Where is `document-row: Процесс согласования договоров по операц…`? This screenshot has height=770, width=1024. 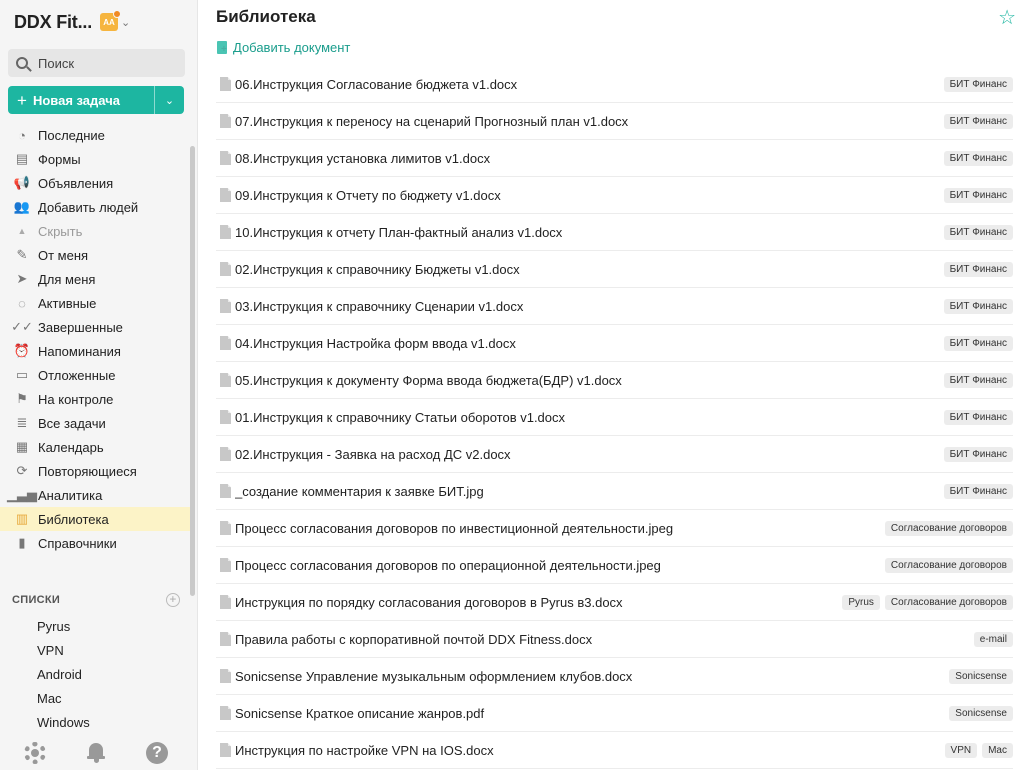
document-row: Процесс согласования договоров по операц… is located at coordinates (614, 565).